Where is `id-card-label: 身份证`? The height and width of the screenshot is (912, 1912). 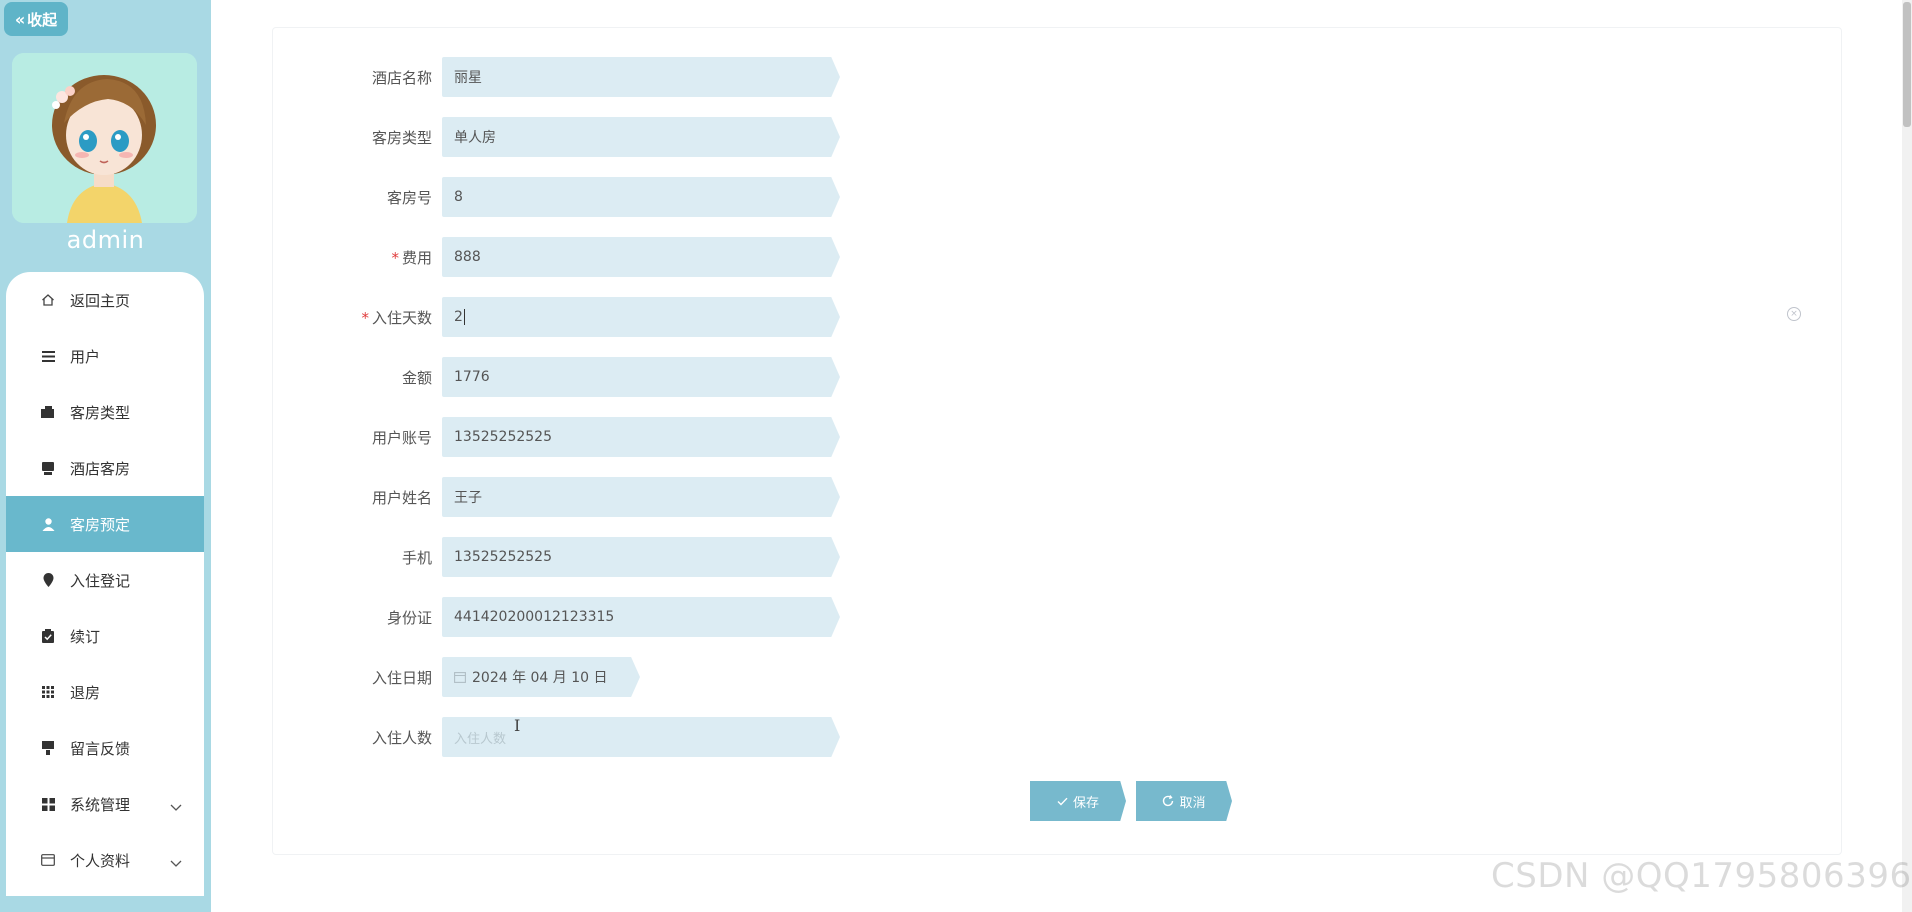
id-card-label: 身份证 is located at coordinates (409, 617).